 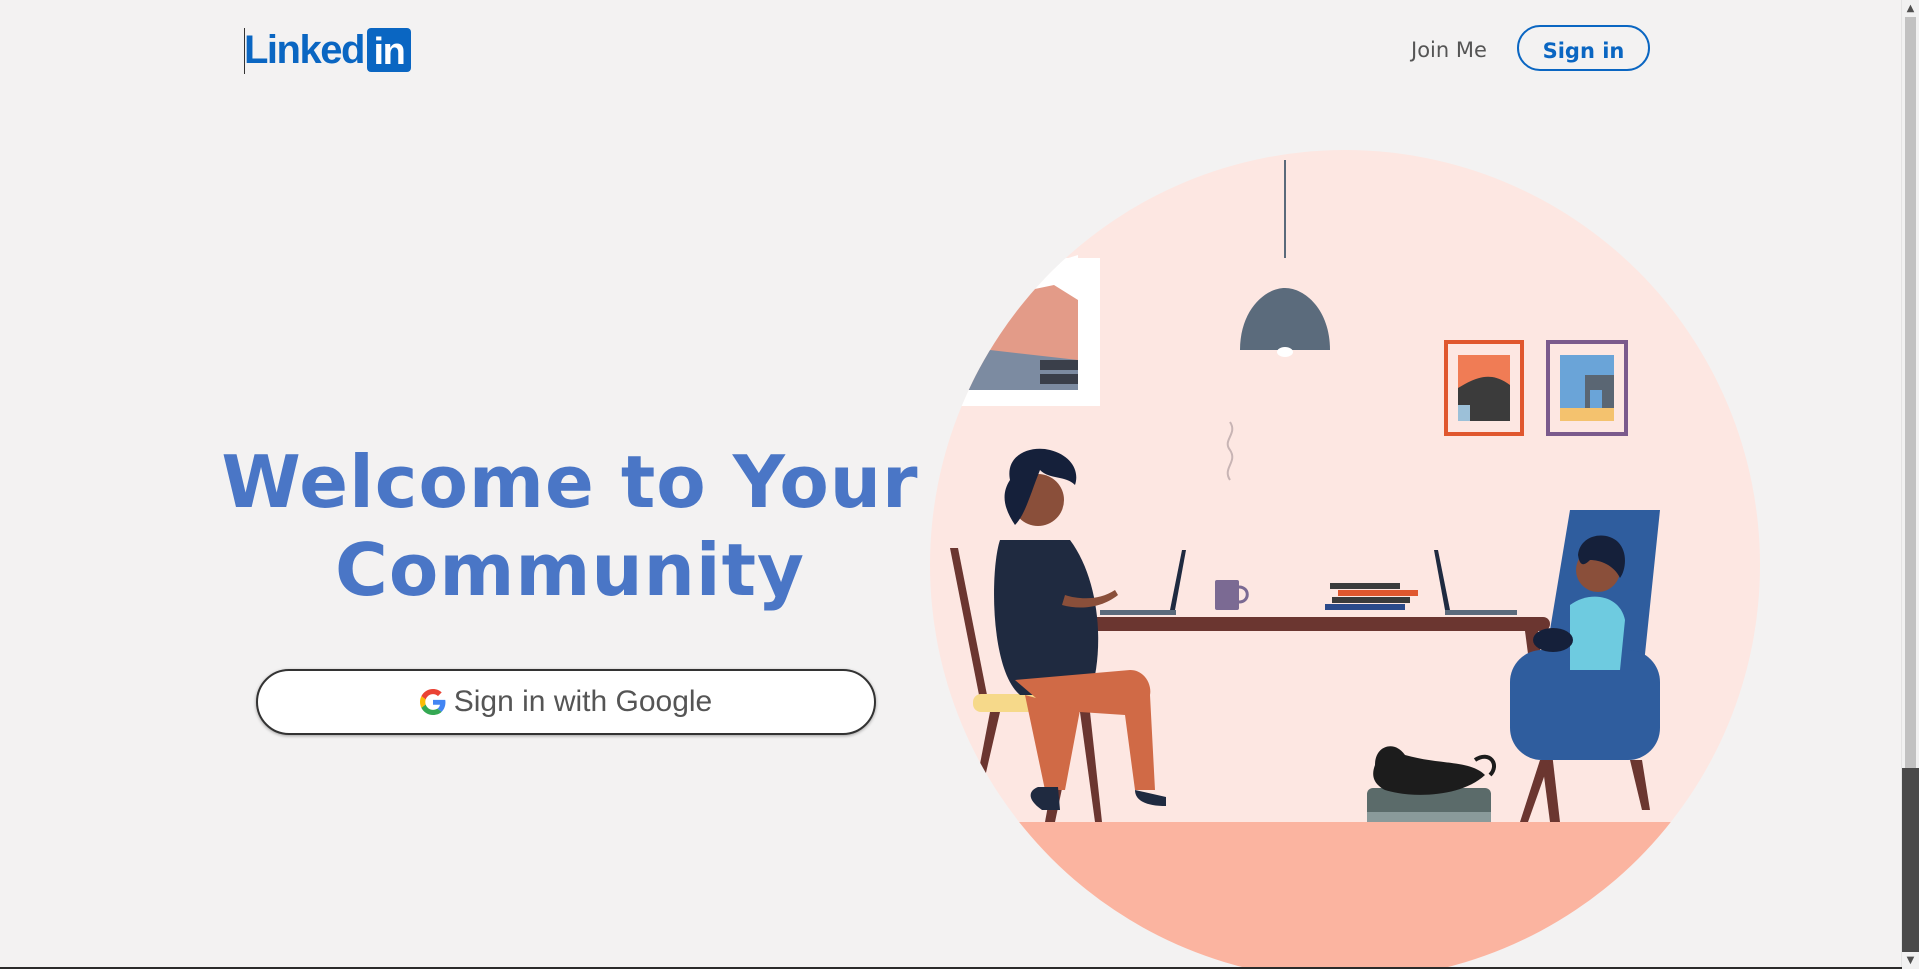 I want to click on vertical-scrollbar: ▲ ▼, so click(x=1910, y=484).